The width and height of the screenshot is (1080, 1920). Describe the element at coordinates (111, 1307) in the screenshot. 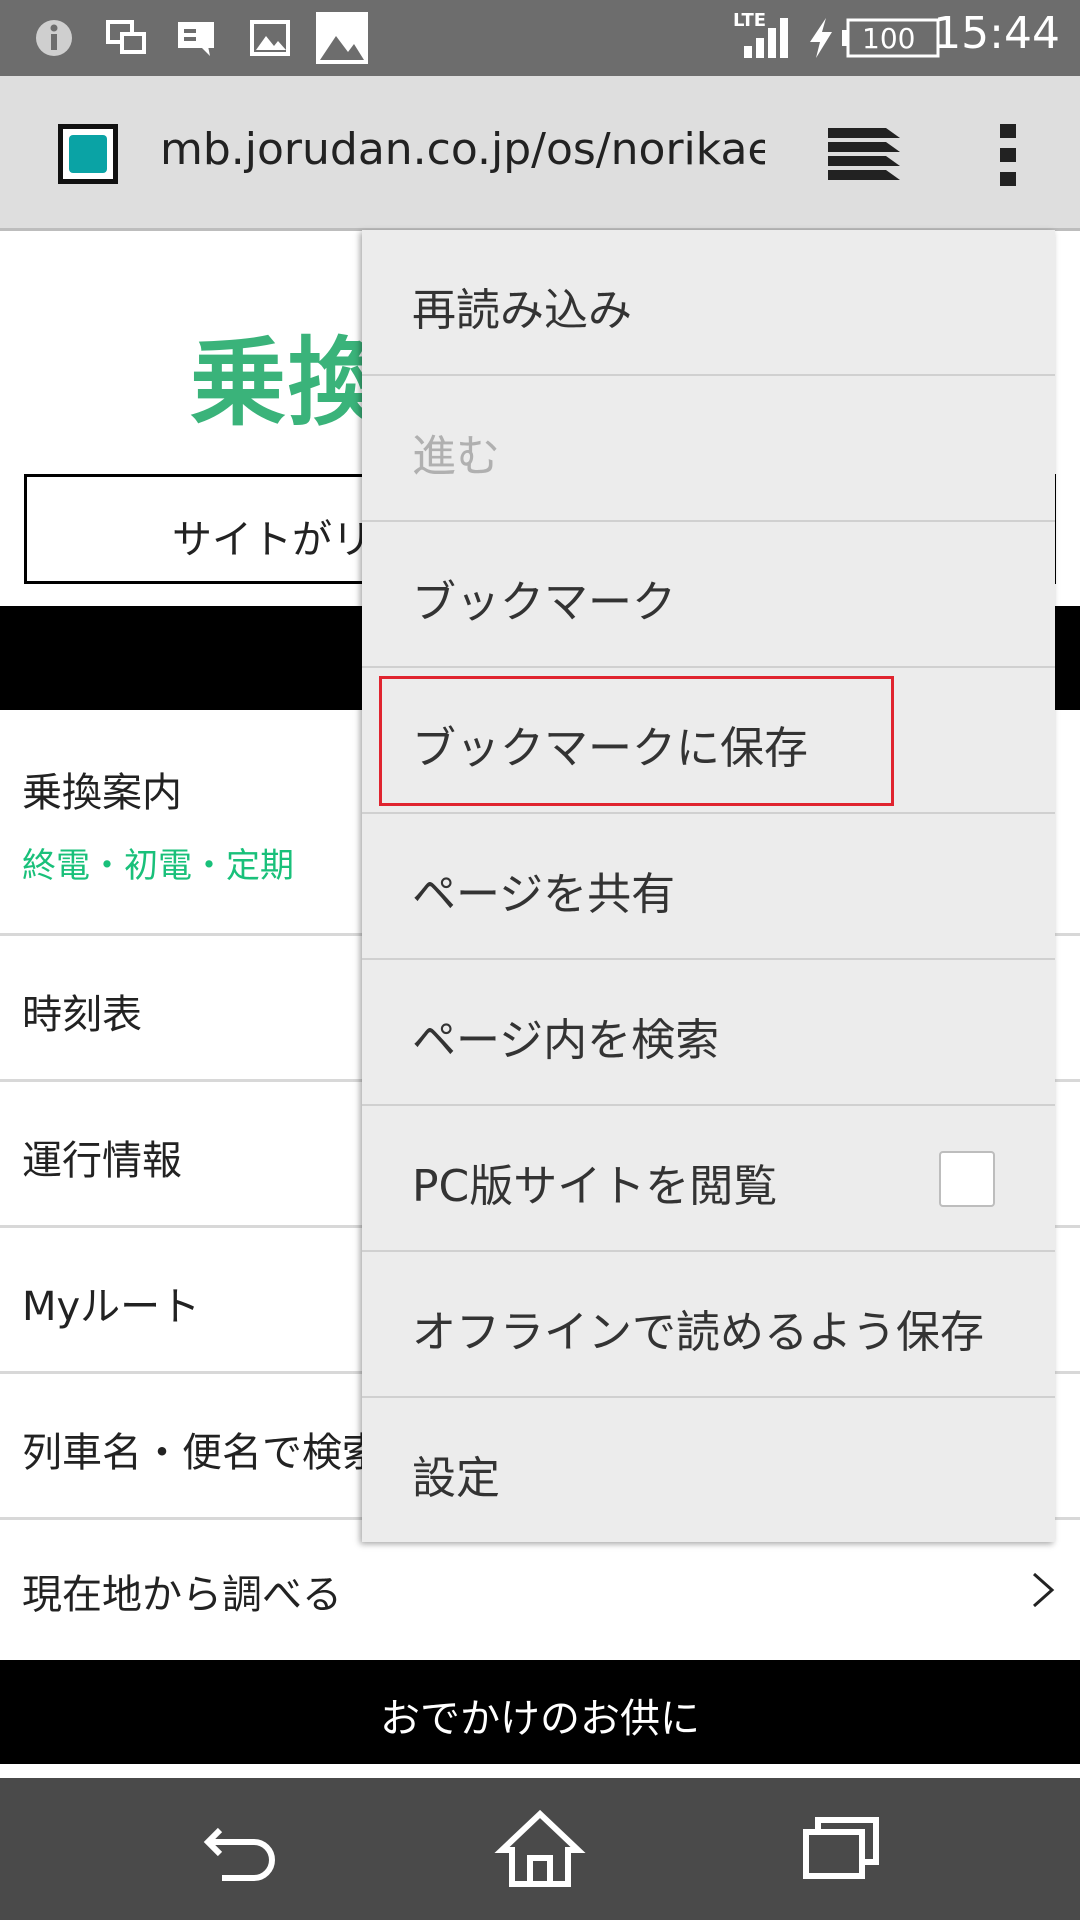

I see `list-label: Myルート` at that location.